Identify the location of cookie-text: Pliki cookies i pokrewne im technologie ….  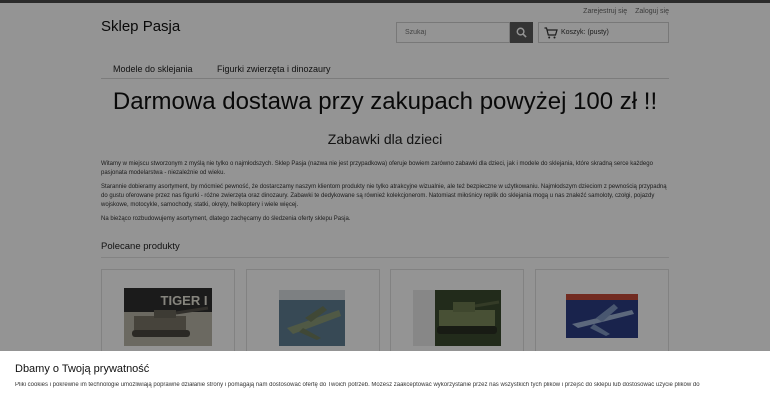
(357, 385).